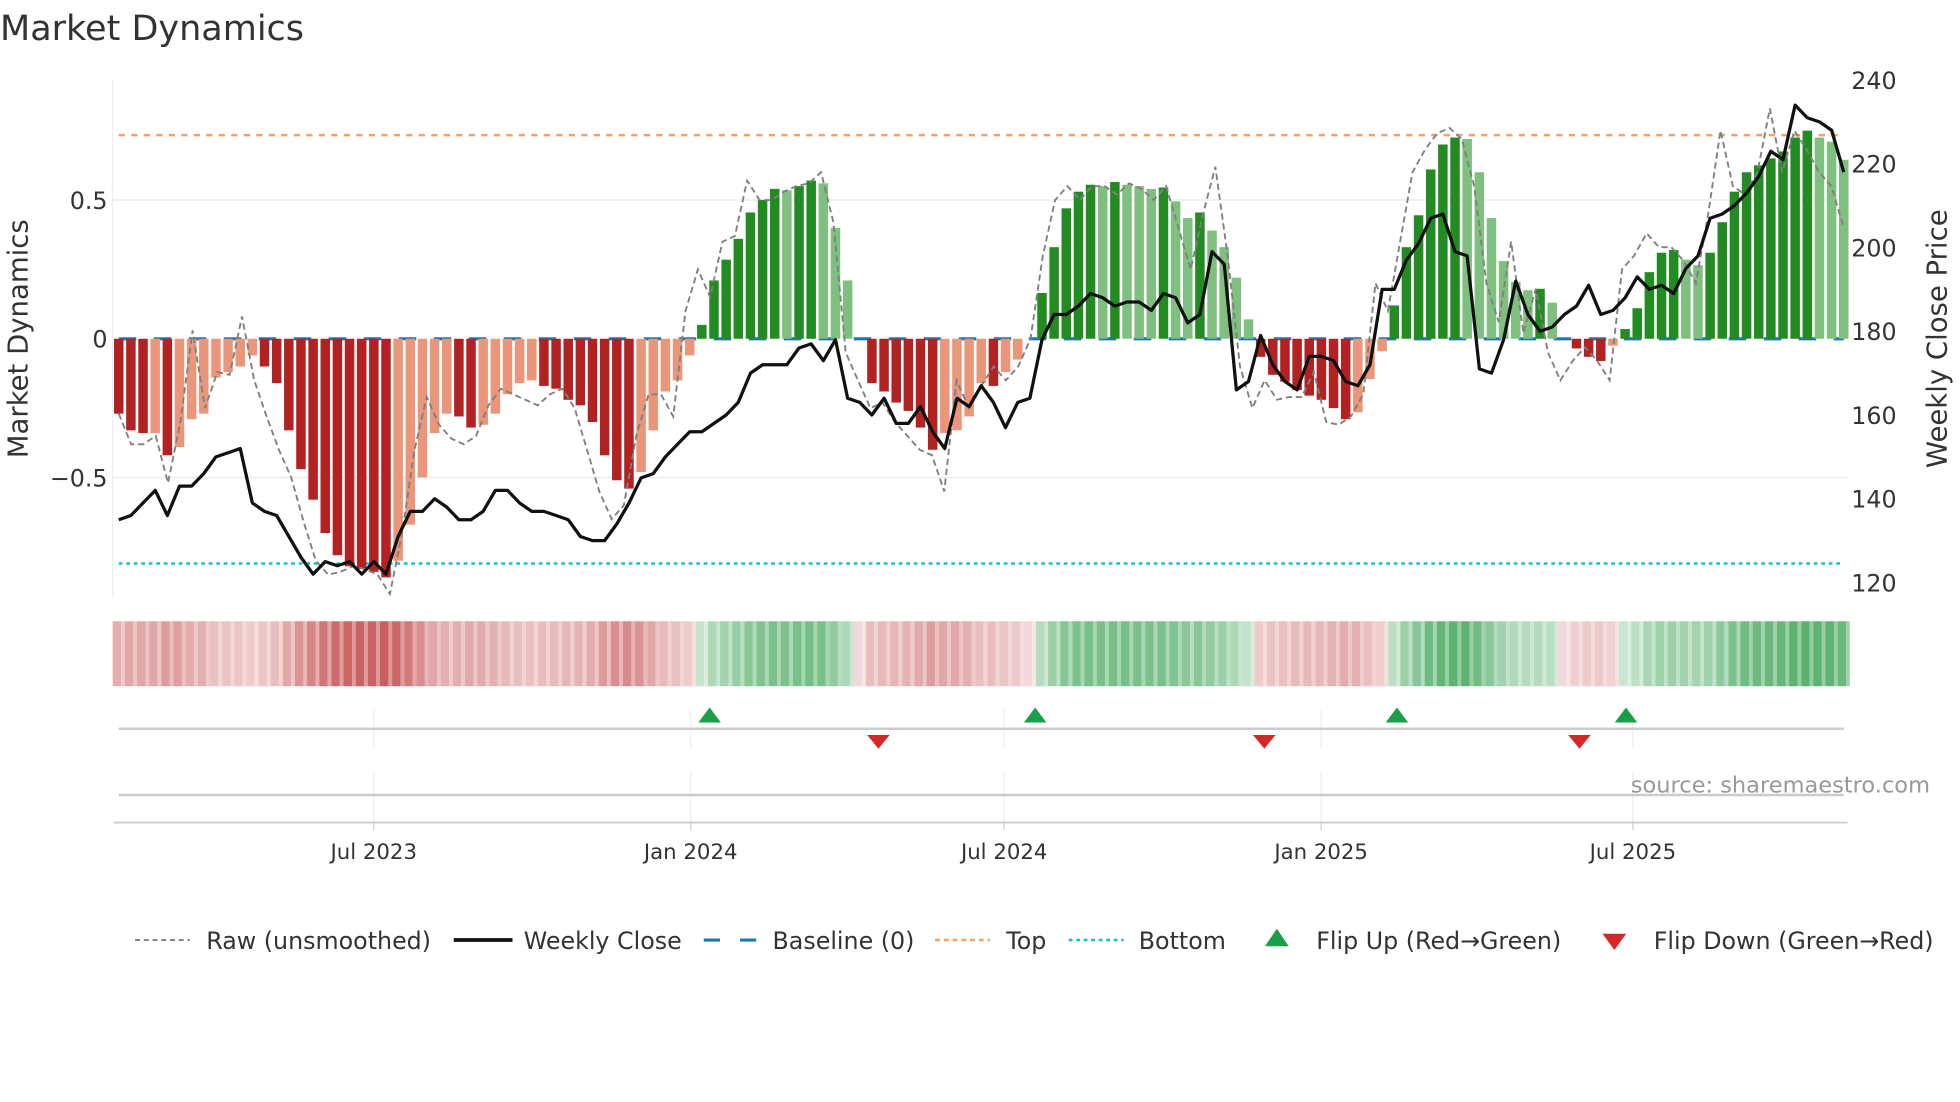 Image resolution: width=1960 pixels, height=1102 pixels. Describe the element at coordinates (690, 852) in the screenshot. I see `x-tick-label: Jan 2024` at that location.